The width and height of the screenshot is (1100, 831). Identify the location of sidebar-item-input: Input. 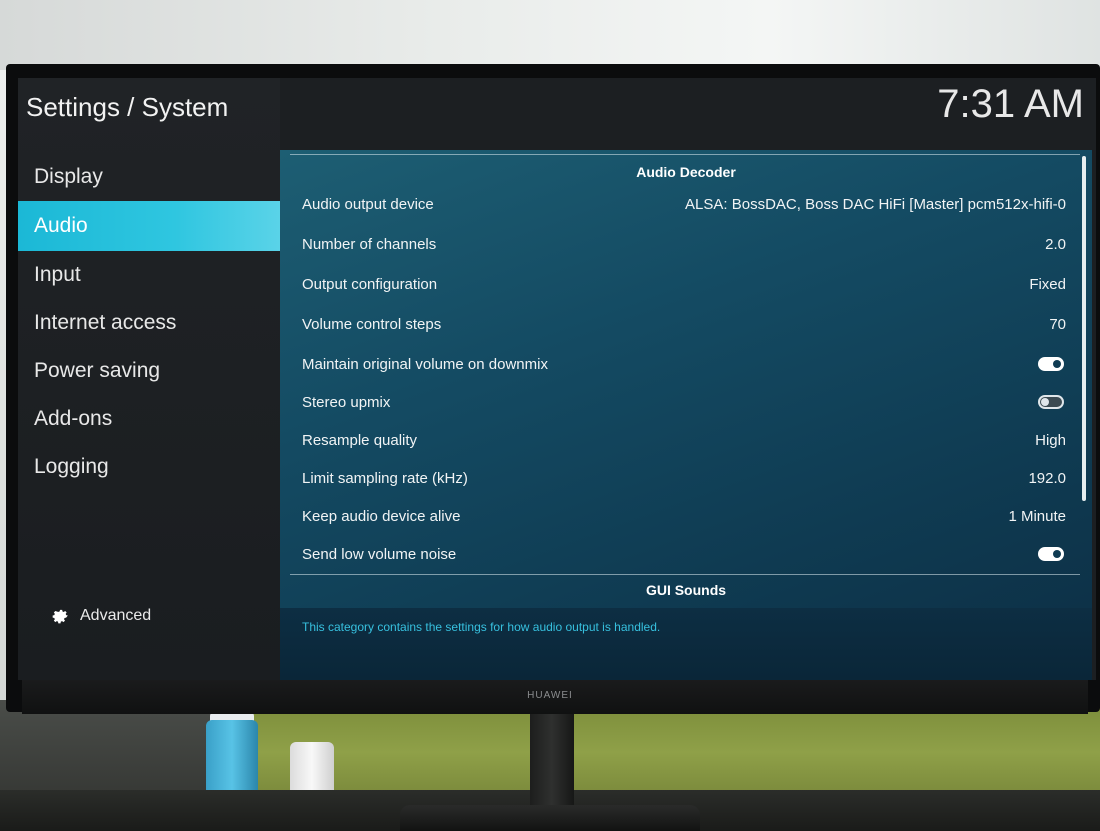
(149, 275).